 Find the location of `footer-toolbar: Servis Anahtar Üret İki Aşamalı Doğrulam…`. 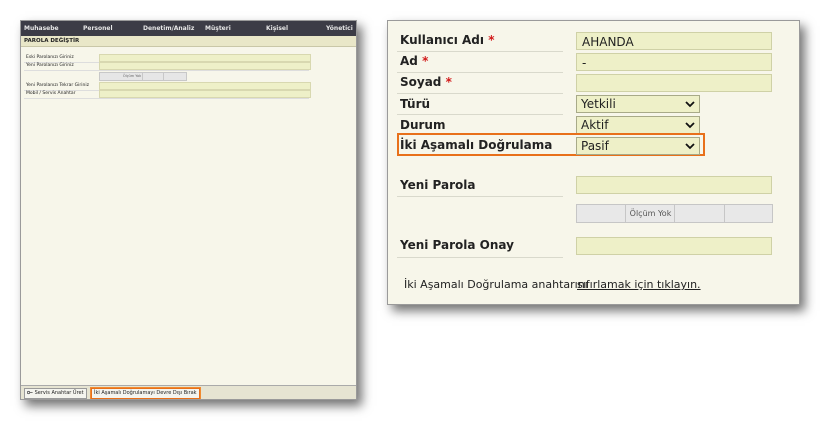

footer-toolbar: Servis Anahtar Üret İki Aşamalı Doğrulam… is located at coordinates (188, 392).